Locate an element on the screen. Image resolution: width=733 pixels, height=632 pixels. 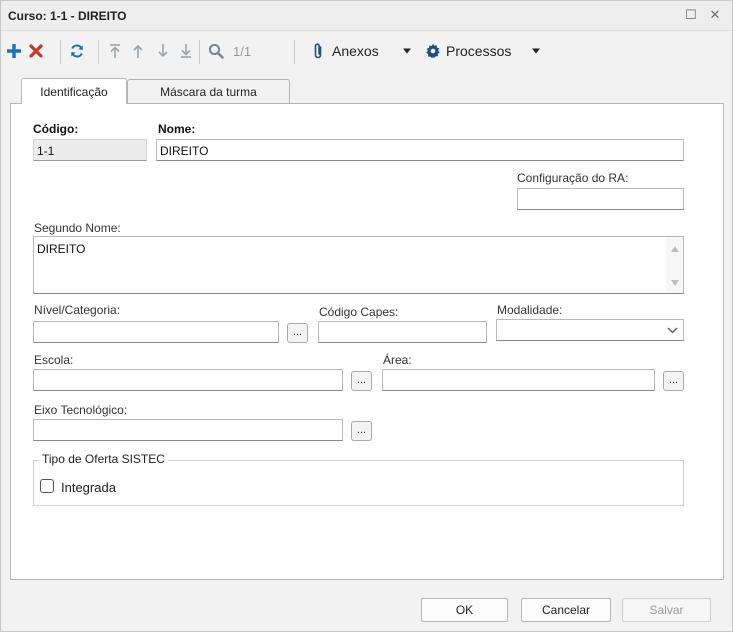
codigo-capes-label: Código Capes: is located at coordinates (359, 312).